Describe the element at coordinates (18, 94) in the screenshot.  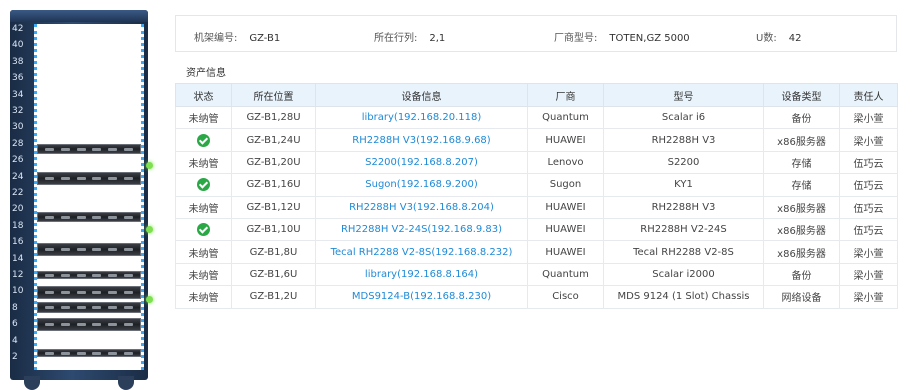
I see `rack-unit-label: 34` at that location.